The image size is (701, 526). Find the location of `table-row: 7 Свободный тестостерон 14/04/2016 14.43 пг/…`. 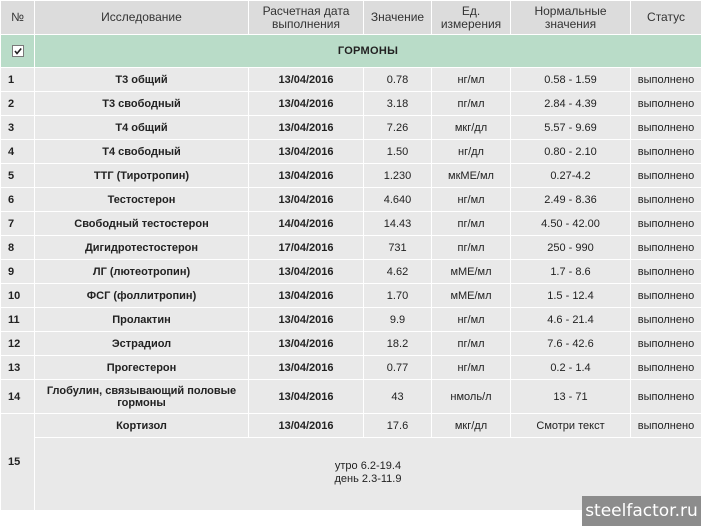

table-row: 7 Свободный тестостерон 14/04/2016 14.43 пг/… is located at coordinates (350, 223).